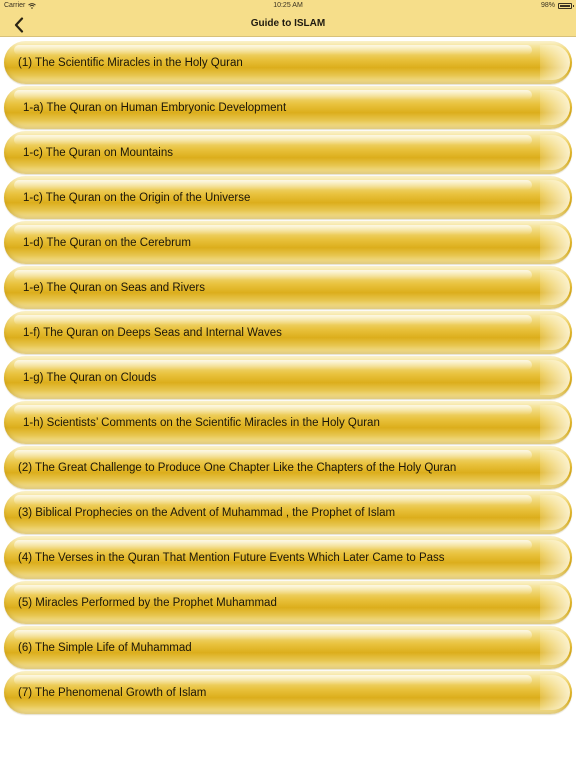  Describe the element at coordinates (112, 692) in the screenshot. I see `list-item-label: (7) The Phenomenal Growth of Islam` at that location.